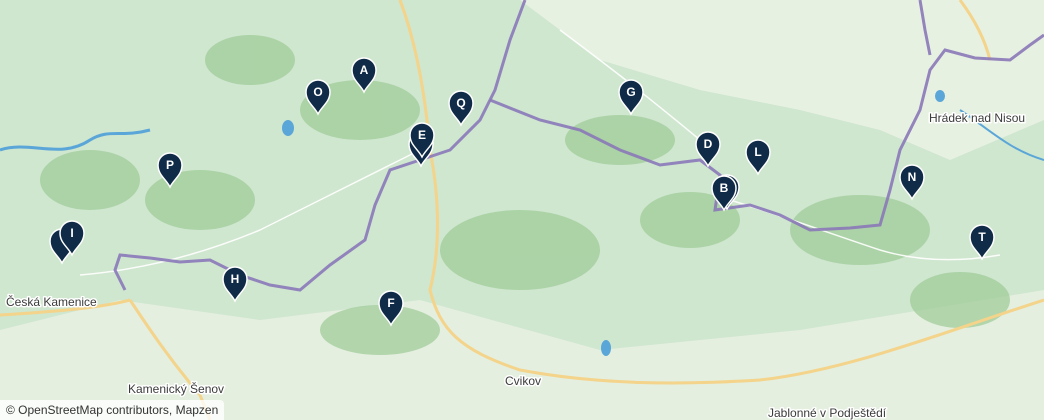 This screenshot has height=420, width=1044. What do you see at coordinates (912, 177) in the screenshot?
I see `marker-label: N` at bounding box center [912, 177].